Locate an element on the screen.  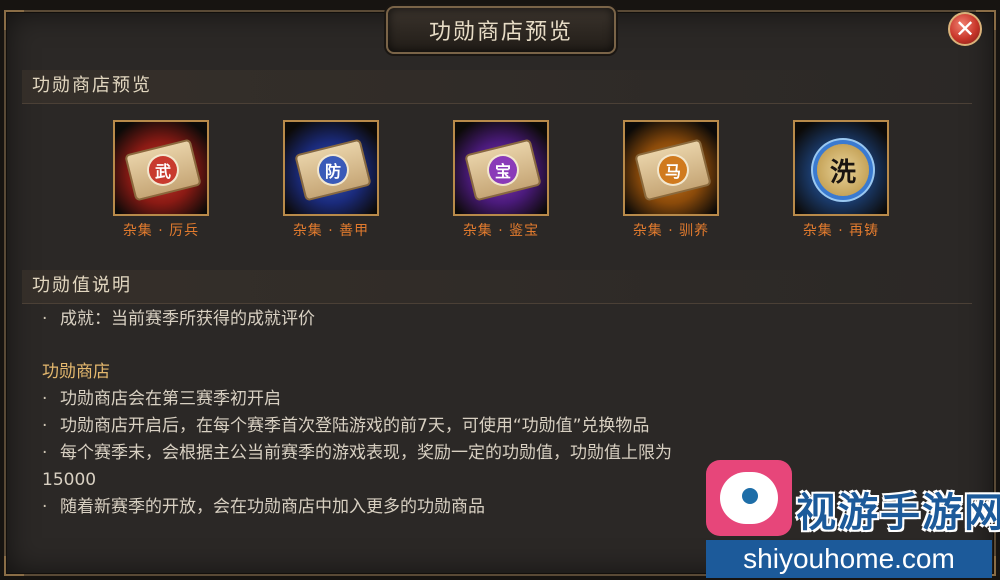
item-icon-treasure: 宝 is located at coordinates (501, 168).